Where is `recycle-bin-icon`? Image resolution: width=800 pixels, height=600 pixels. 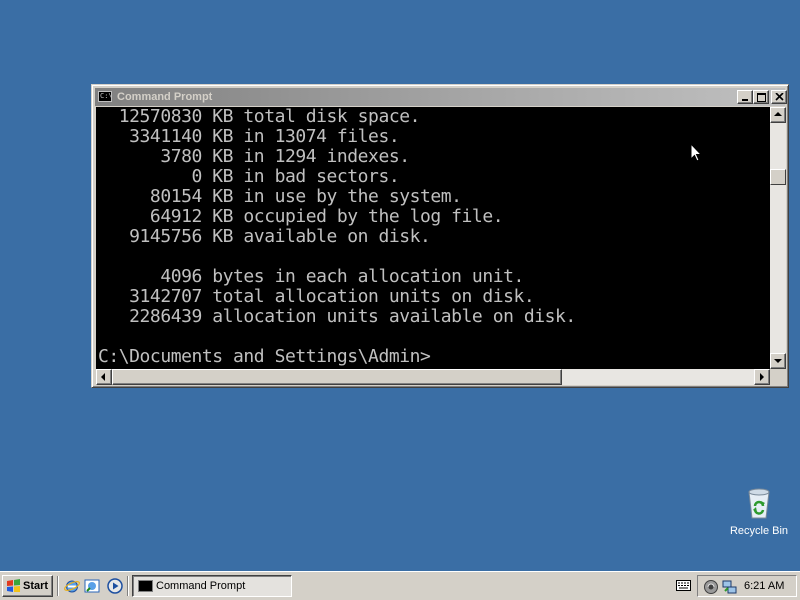
recycle-bin-icon is located at coordinates (759, 503).